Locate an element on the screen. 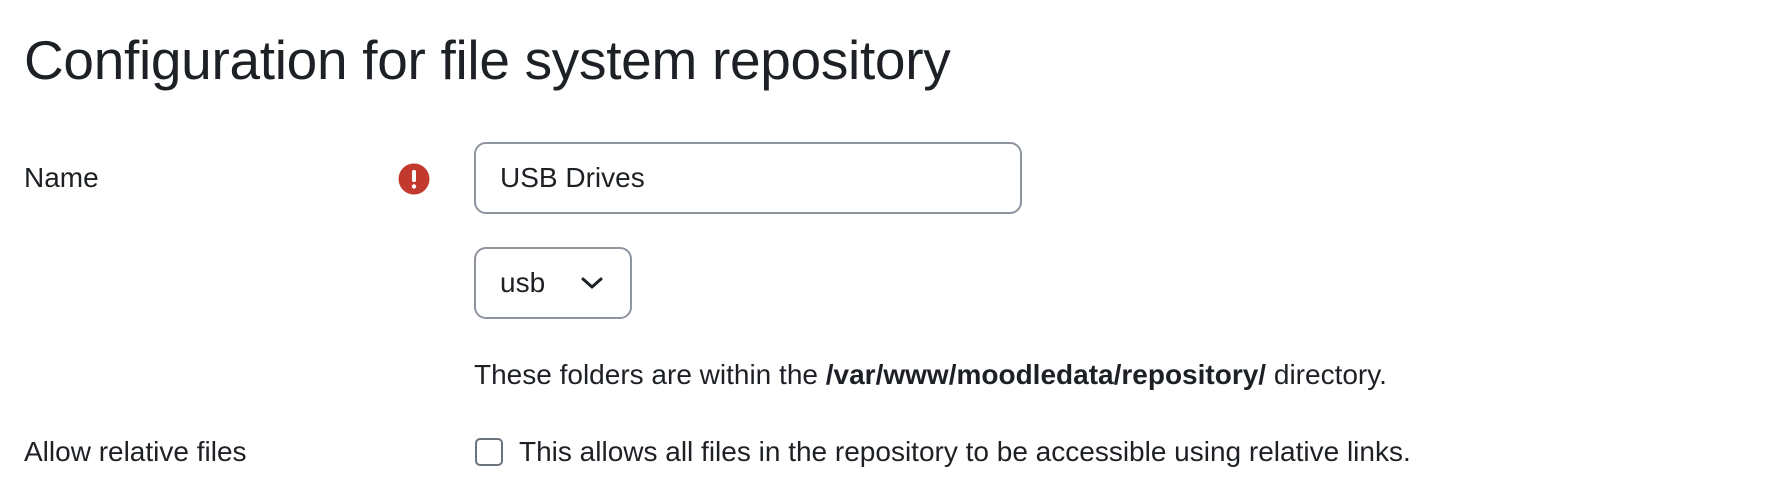  allow-relative-files-checkbox is located at coordinates (489, 452).